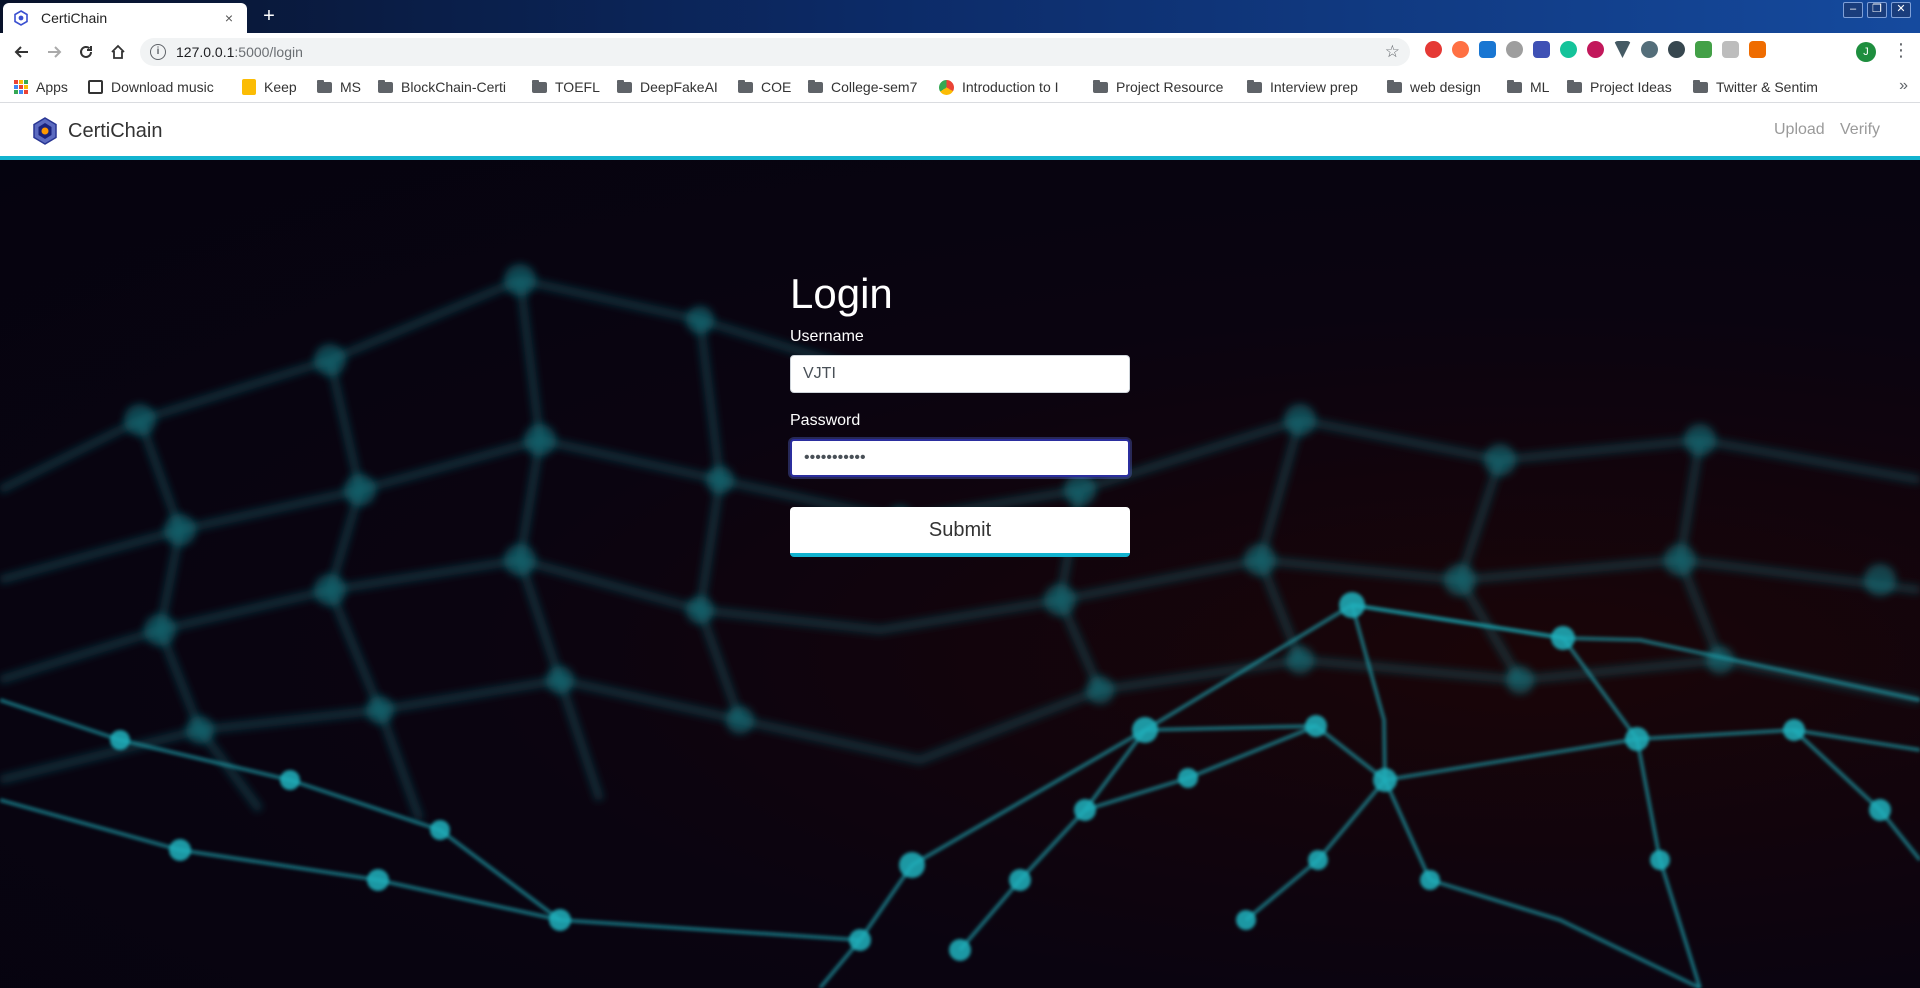  I want to click on bookmark-coe: COE, so click(764, 87).